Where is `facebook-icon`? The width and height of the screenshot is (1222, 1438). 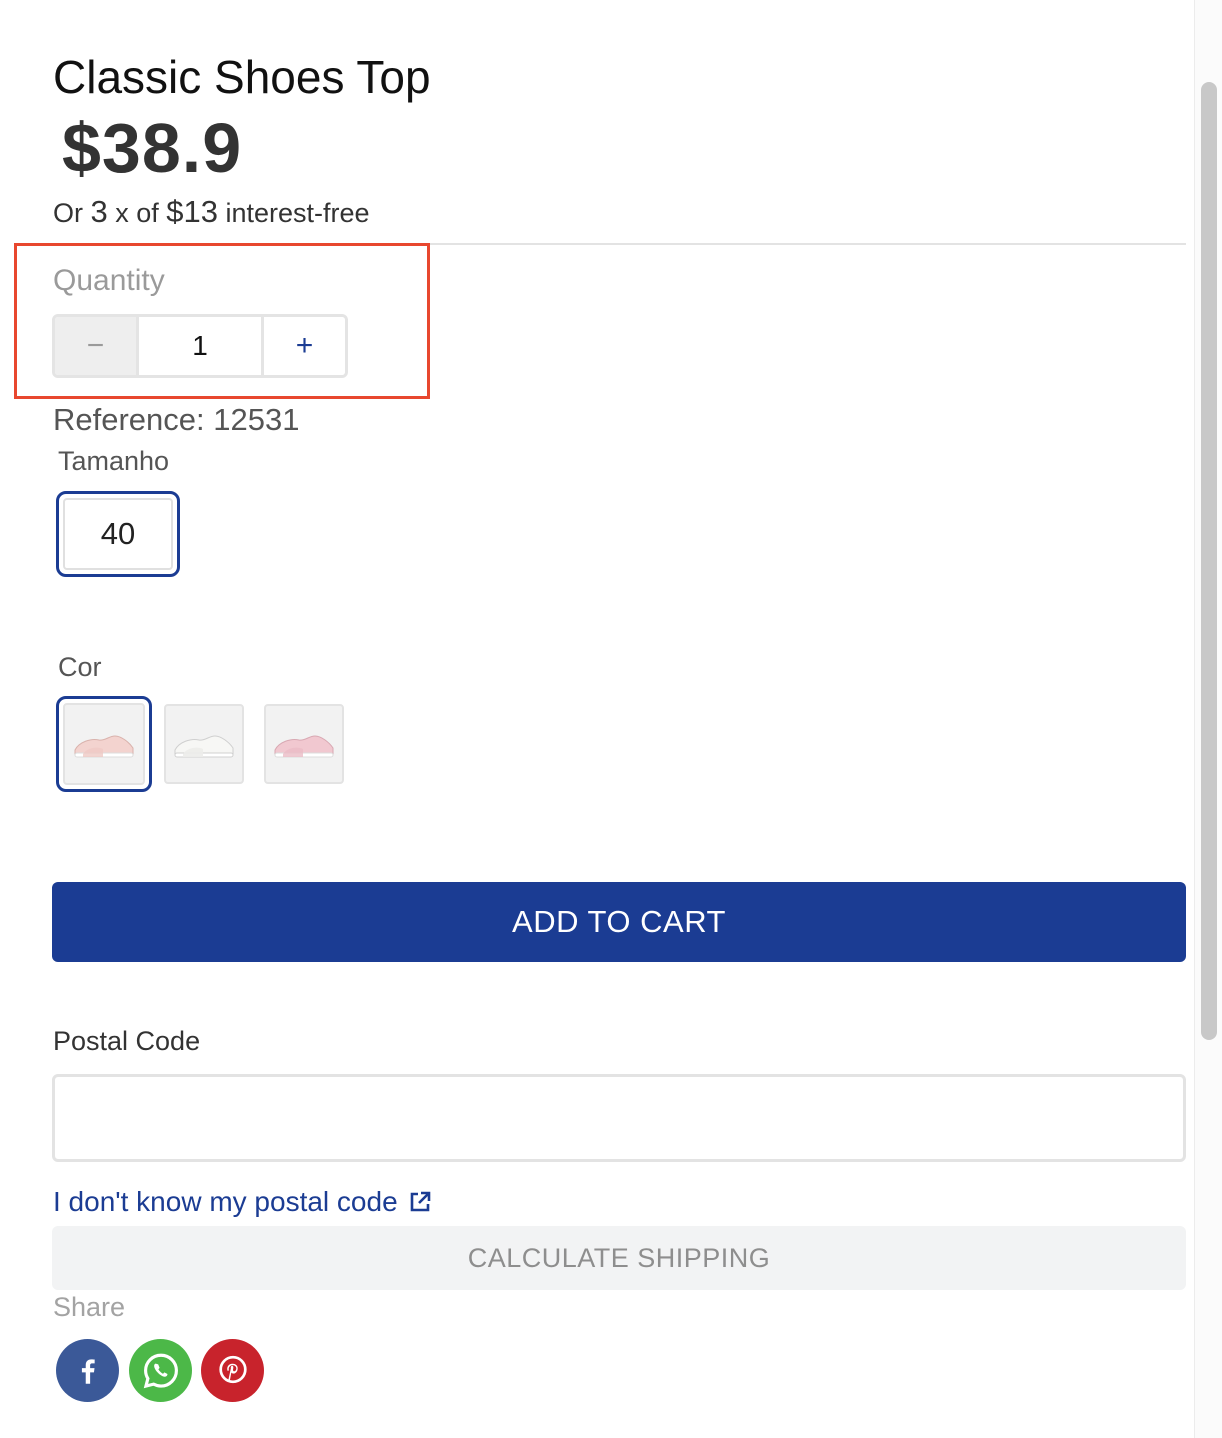
facebook-icon is located at coordinates (88, 1371).